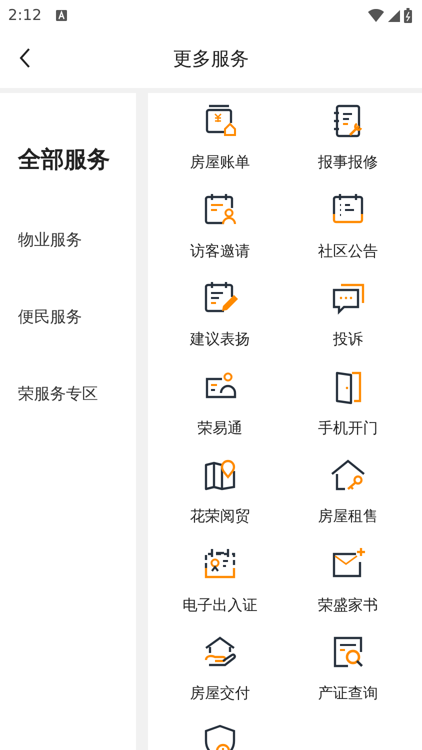 This screenshot has height=750, width=422. Describe the element at coordinates (220, 339) in the screenshot. I see `service-label: 建议表扬` at that location.